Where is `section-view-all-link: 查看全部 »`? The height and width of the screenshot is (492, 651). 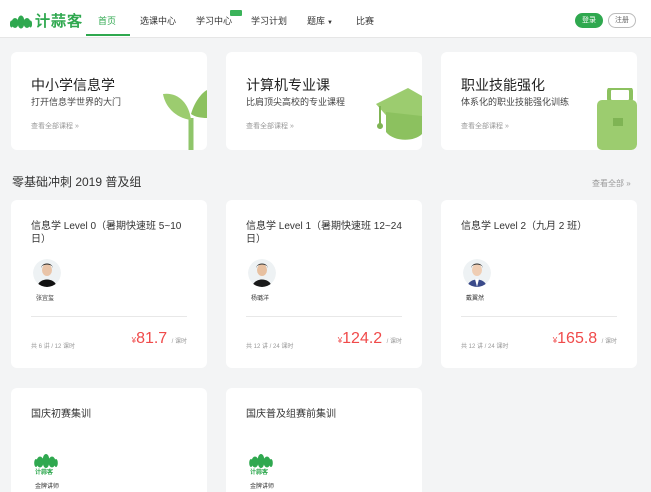
section-view-all-link: 查看全部 » is located at coordinates (611, 183).